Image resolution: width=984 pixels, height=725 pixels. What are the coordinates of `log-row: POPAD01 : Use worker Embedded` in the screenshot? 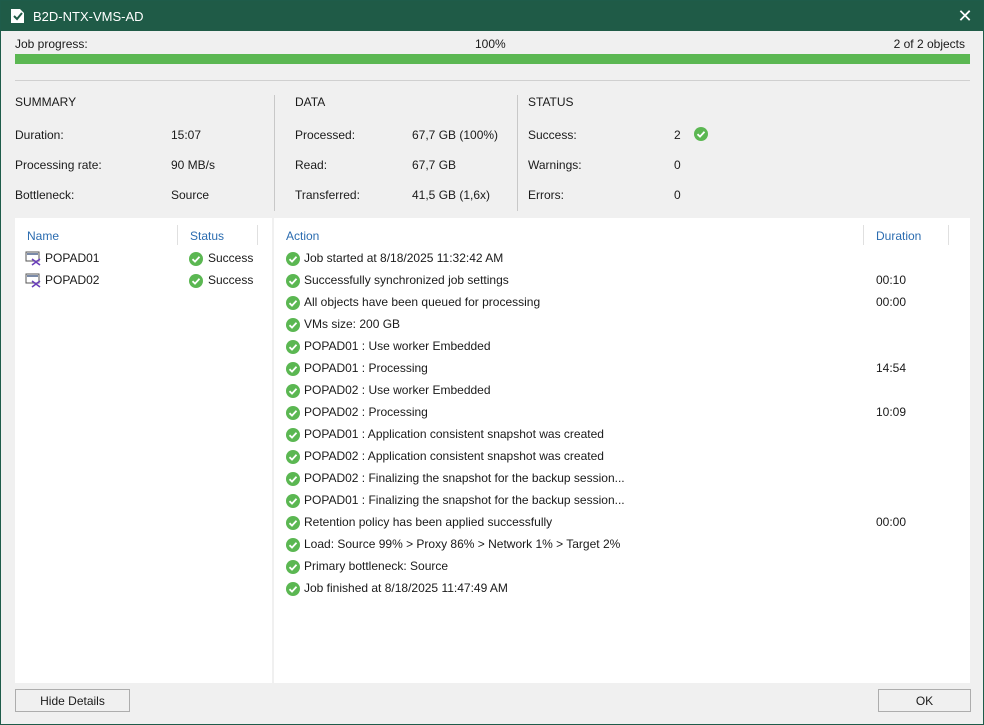 It's located at (621, 347).